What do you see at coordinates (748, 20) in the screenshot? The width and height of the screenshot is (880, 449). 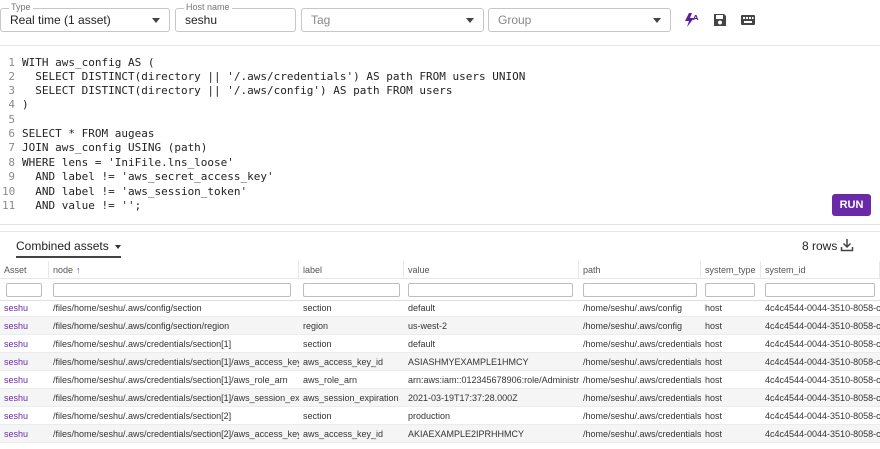 I see `keyboard-icon` at bounding box center [748, 20].